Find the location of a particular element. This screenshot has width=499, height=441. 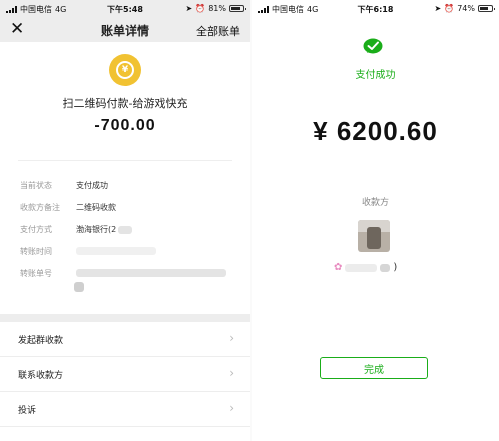

detail-value: 渤海银行(2 is located at coordinates (96, 229).